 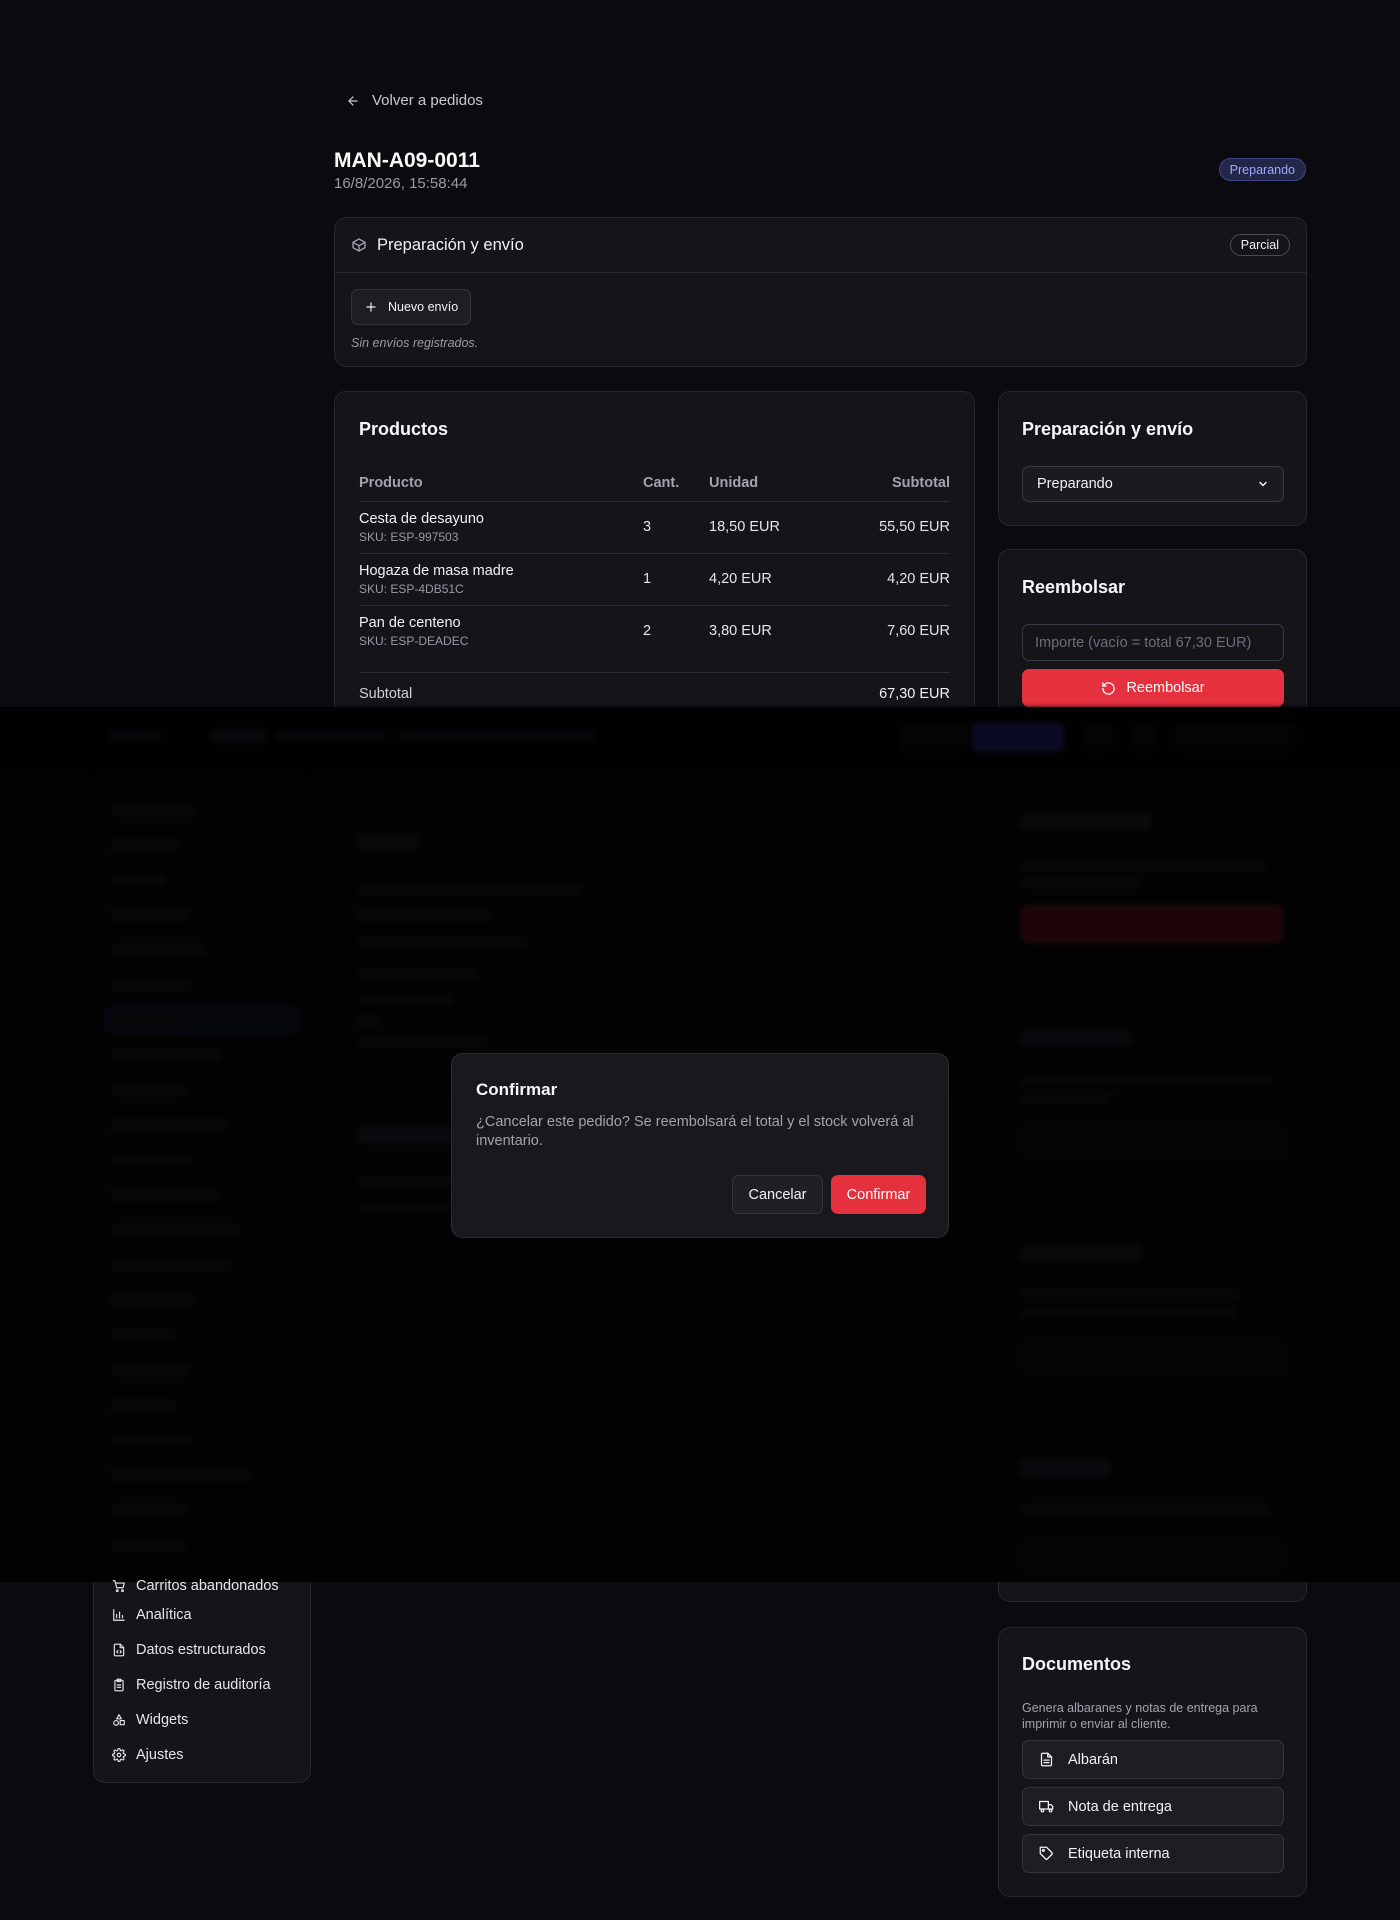 I want to click on truck-icon, so click(x=1046, y=1806).